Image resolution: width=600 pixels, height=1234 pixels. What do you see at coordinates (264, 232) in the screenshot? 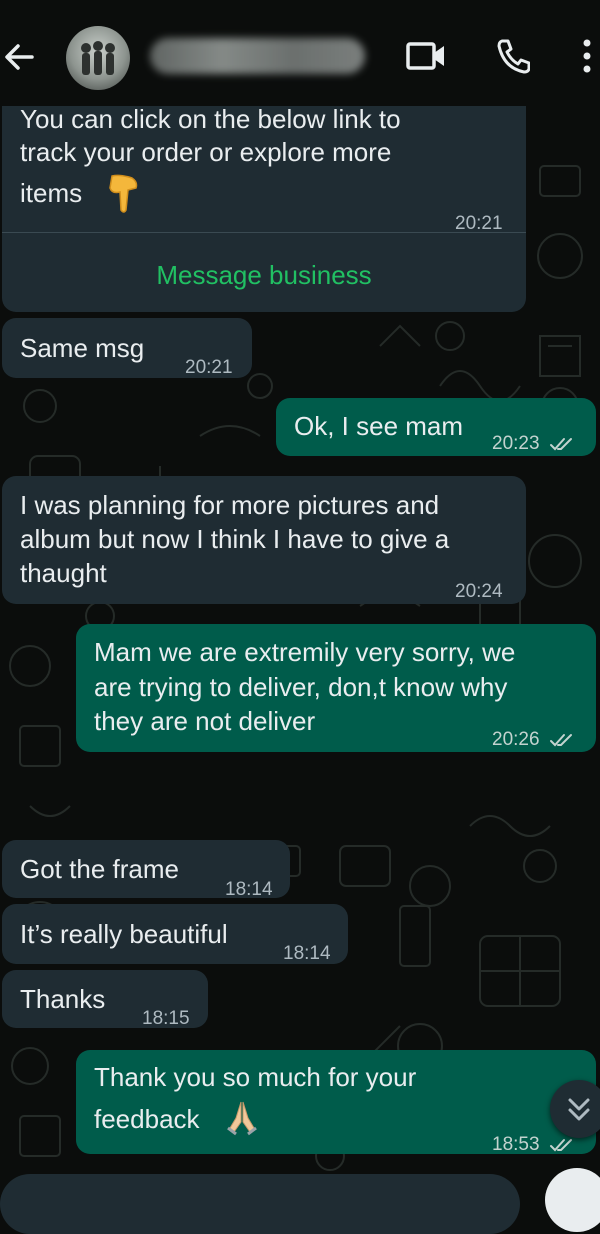
I see `divider` at bounding box center [264, 232].